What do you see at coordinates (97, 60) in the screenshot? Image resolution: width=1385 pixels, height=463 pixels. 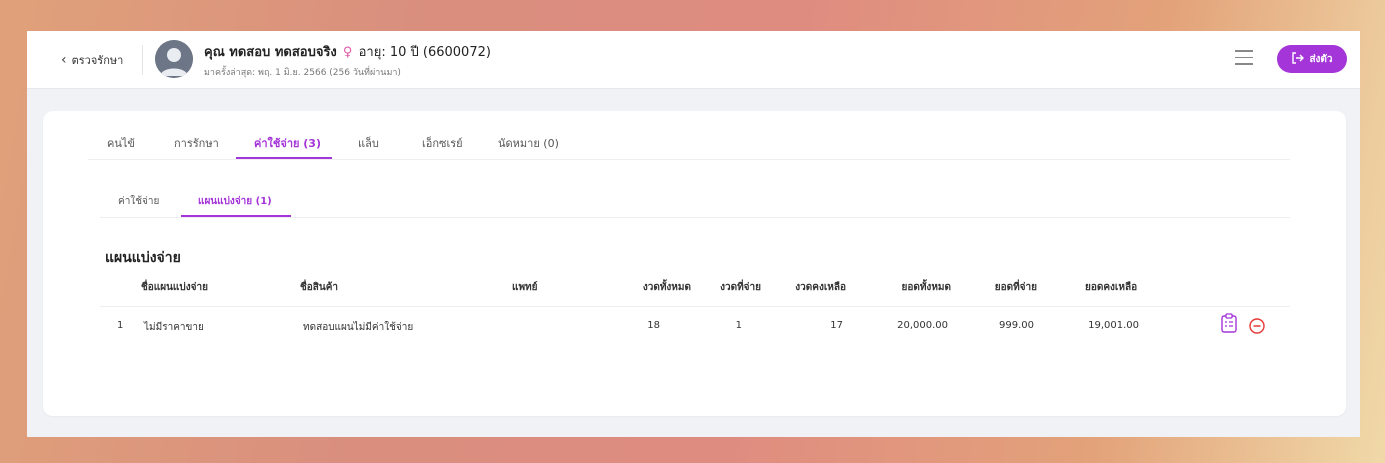 I see `back-label: ตรวจรักษา` at bounding box center [97, 60].